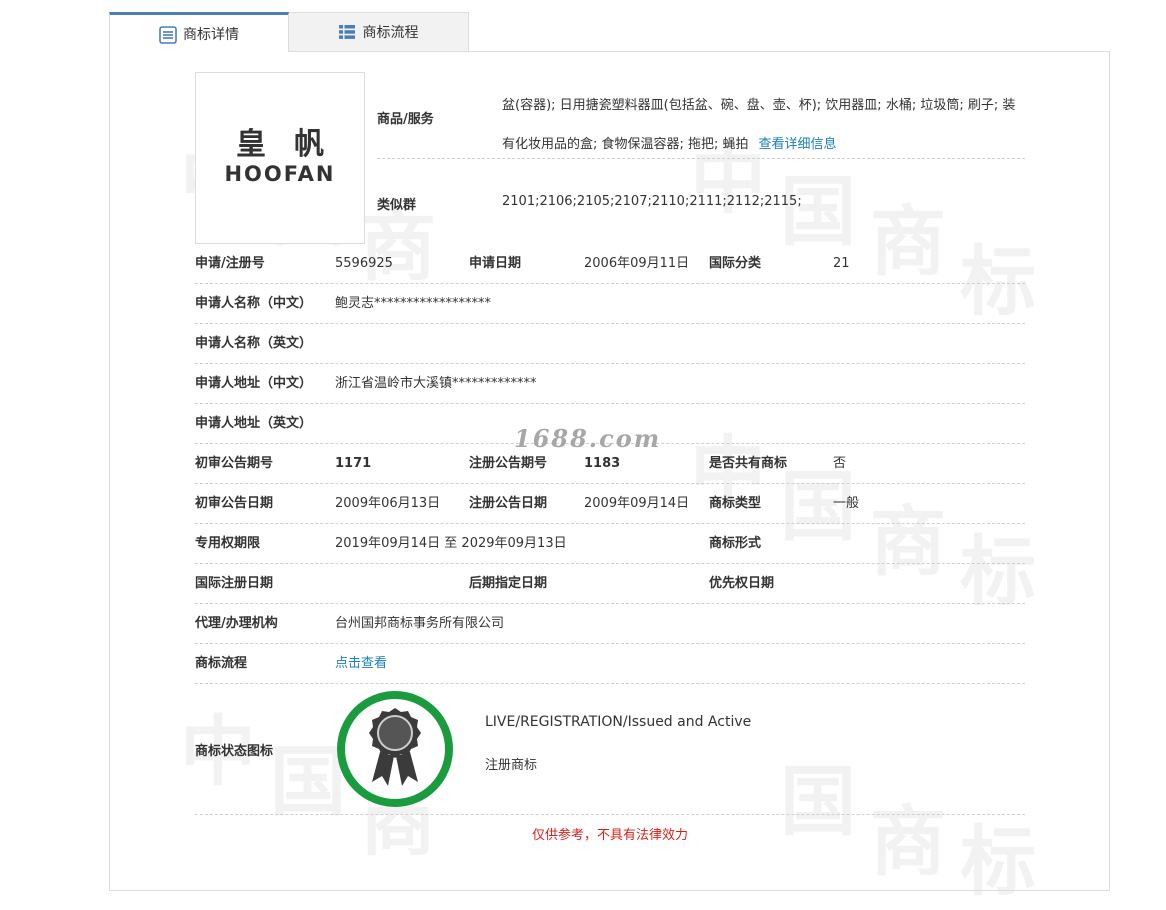 The image size is (1166, 910). What do you see at coordinates (420, 623) in the screenshot?
I see `agent-value: 台州国邦商标事务所有限公司` at bounding box center [420, 623].